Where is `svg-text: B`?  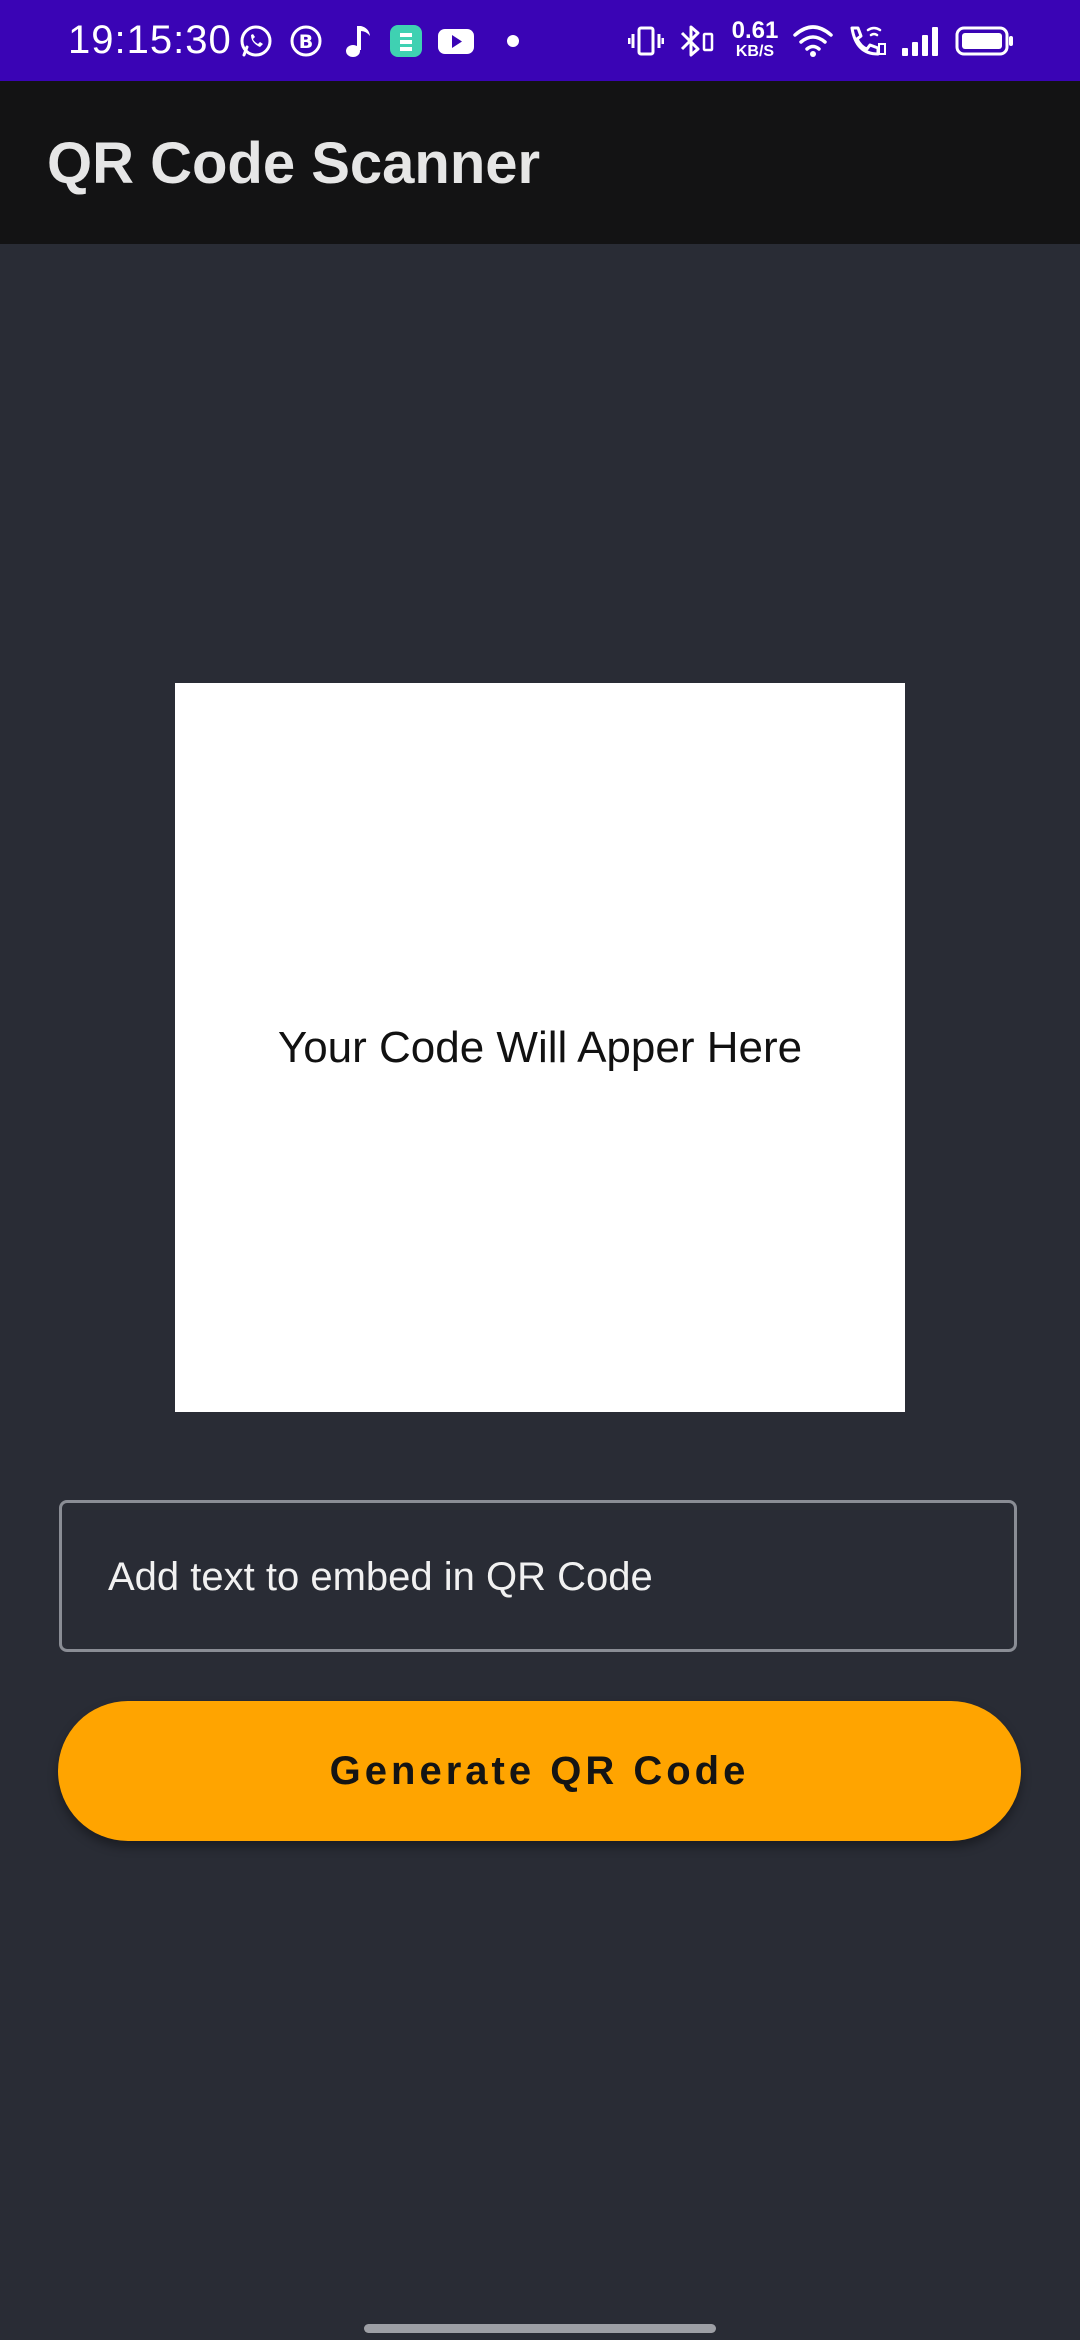 svg-text: B is located at coordinates (306, 42).